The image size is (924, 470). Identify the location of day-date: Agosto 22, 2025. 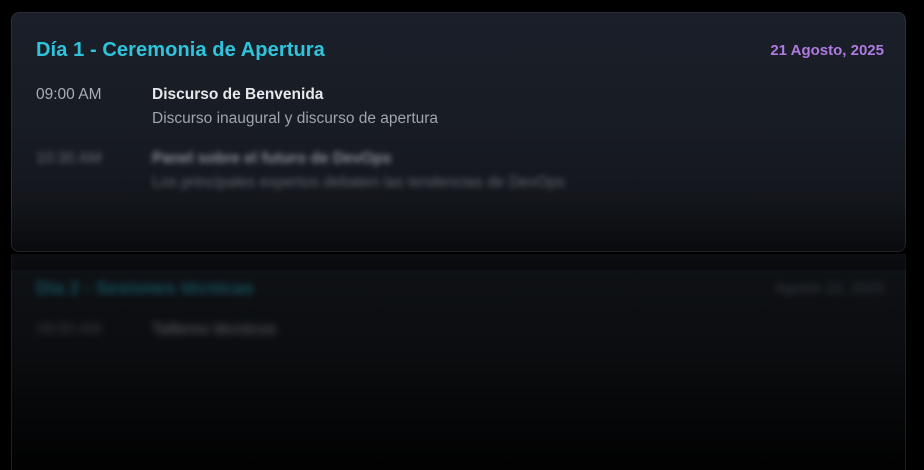
(829, 288).